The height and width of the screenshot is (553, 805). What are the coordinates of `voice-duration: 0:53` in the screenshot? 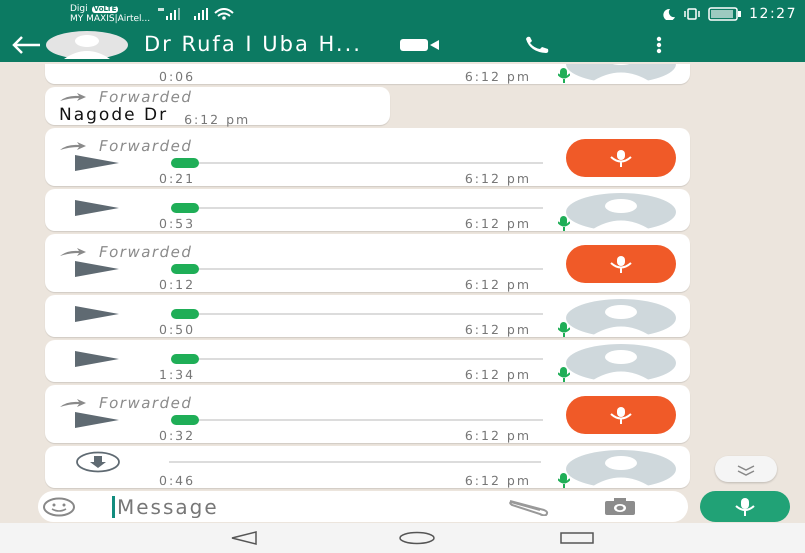 It's located at (177, 223).